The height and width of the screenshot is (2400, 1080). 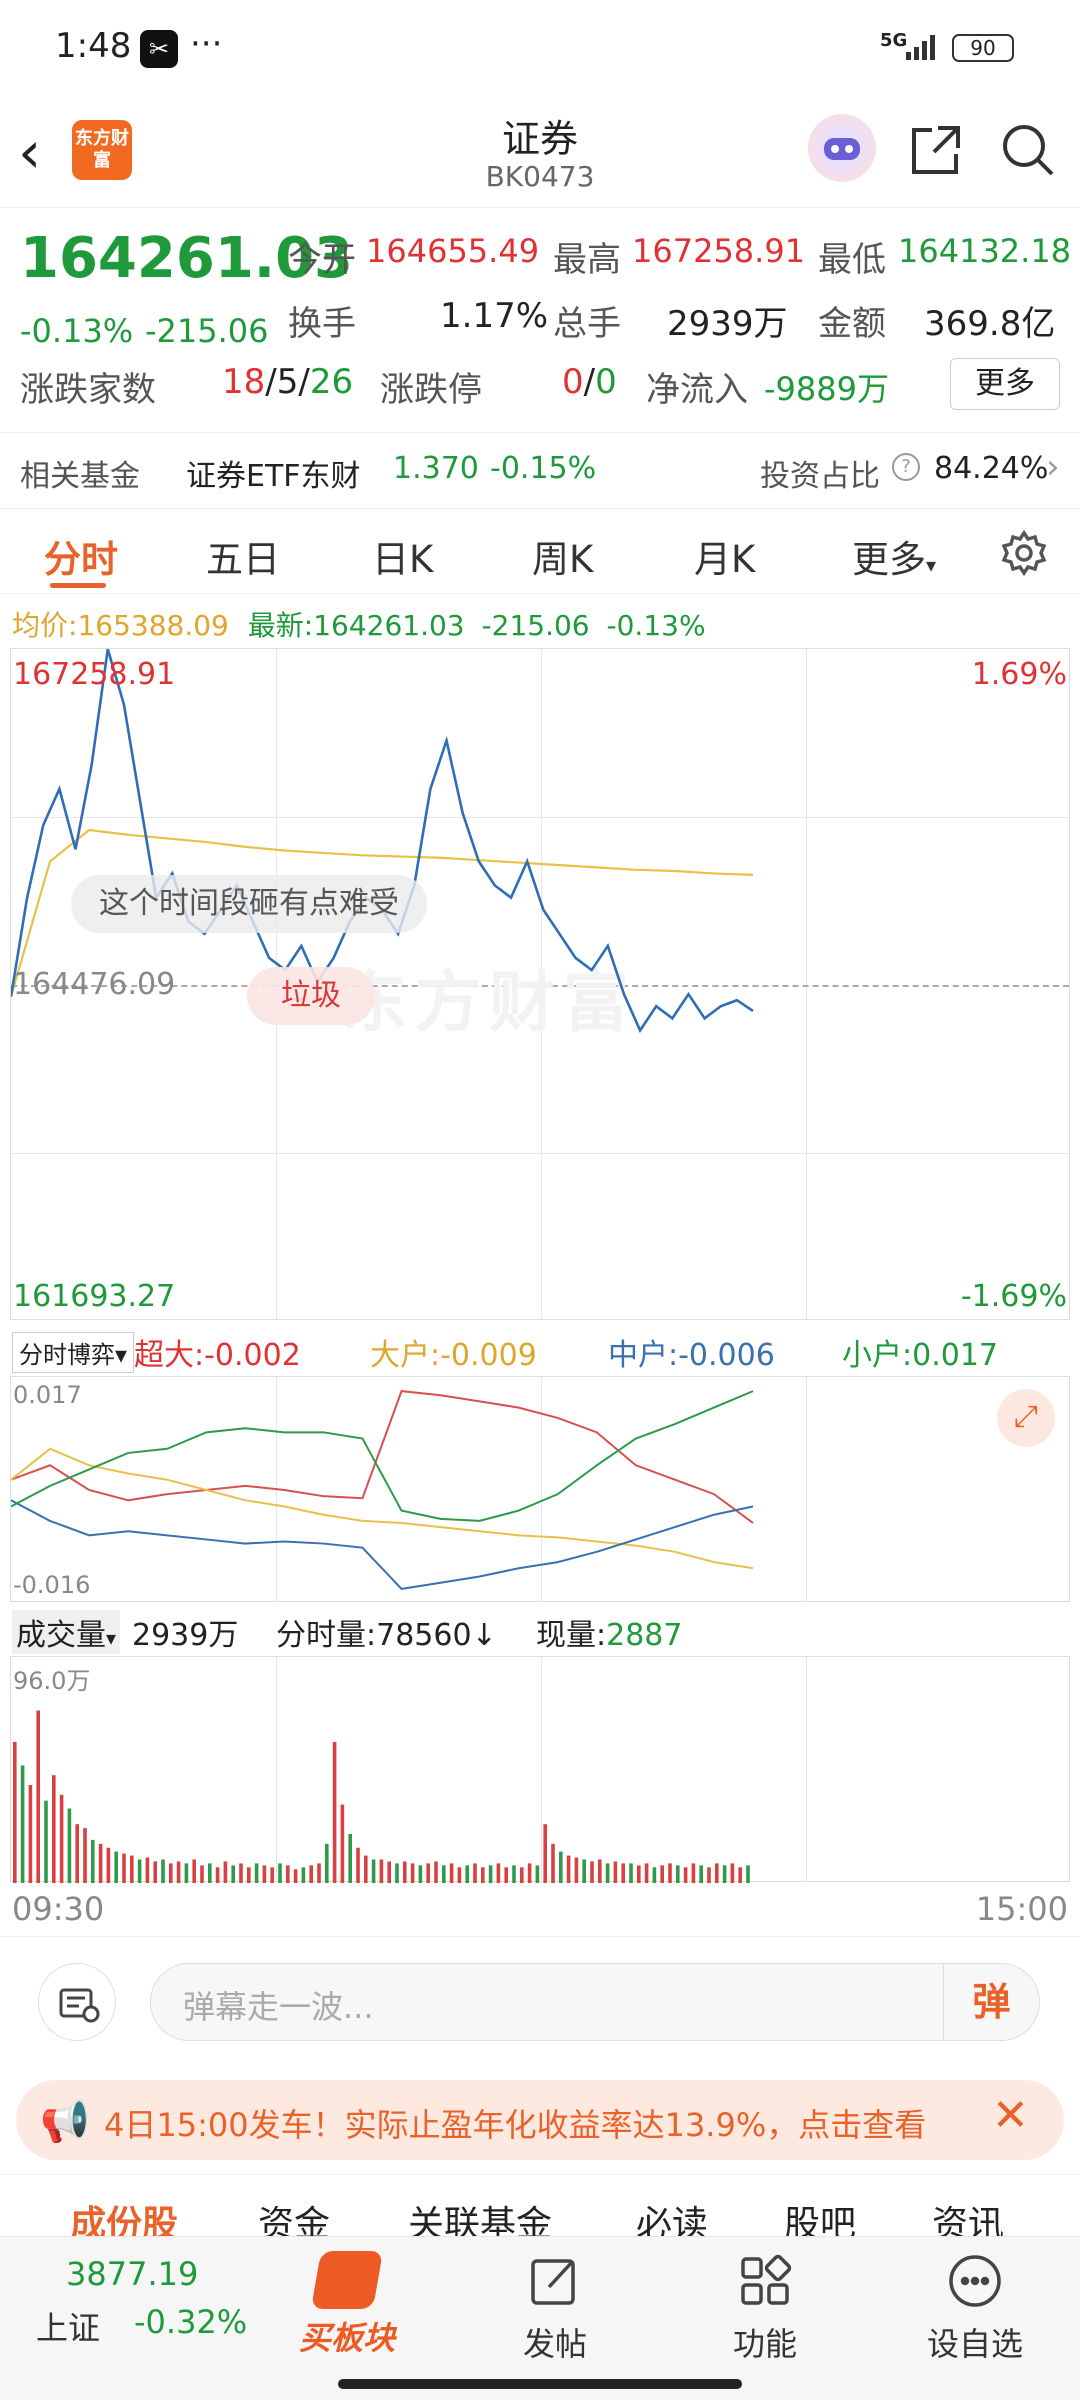 What do you see at coordinates (765, 2308) in the screenshot?
I see `functions-button: 功能` at bounding box center [765, 2308].